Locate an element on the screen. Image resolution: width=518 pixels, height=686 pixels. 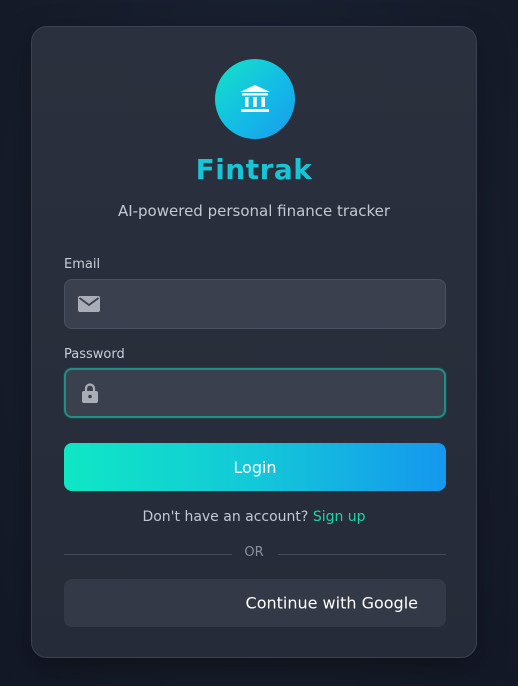
mail-icon is located at coordinates (89, 304).